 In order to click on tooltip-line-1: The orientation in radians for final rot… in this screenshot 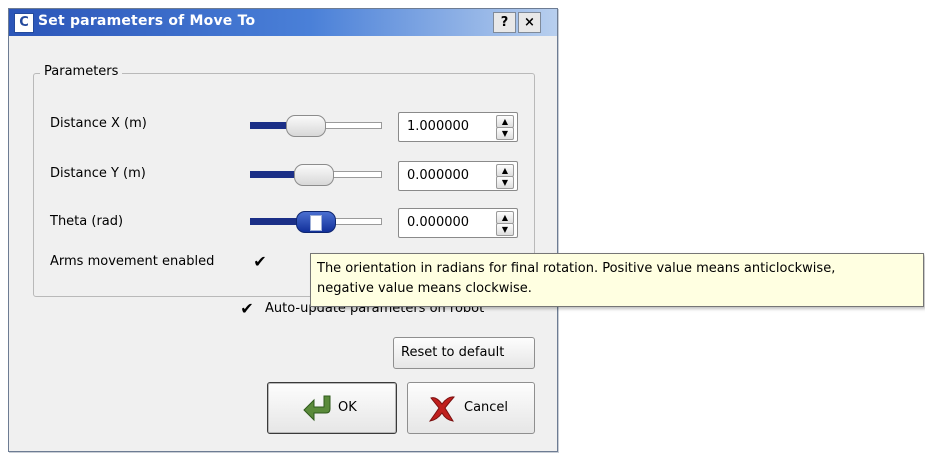, I will do `click(576, 268)`.